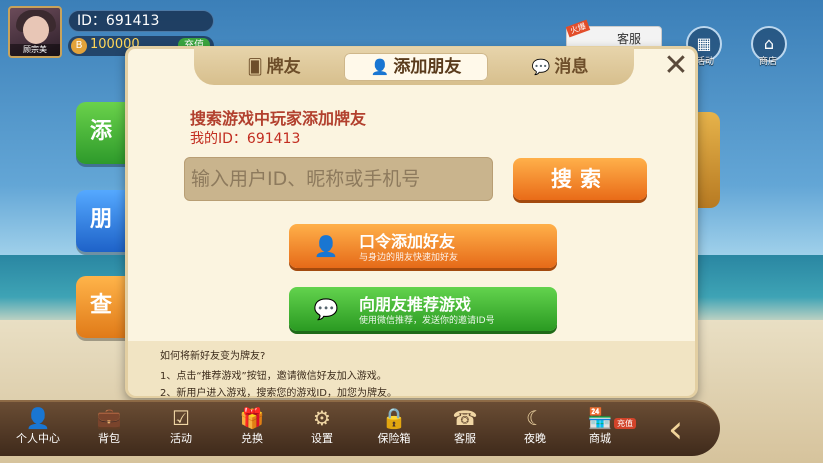 This screenshot has width=823, height=463. Describe the element at coordinates (571, 67) in the screenshot. I see `tab-label: 消息` at that location.